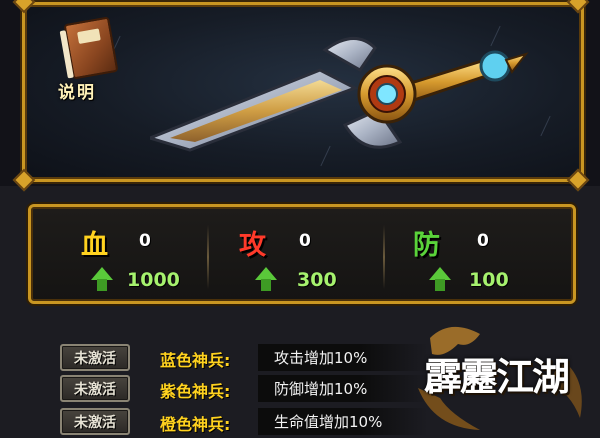 The image size is (600, 438). I want to click on rain-streak, so click(545, 126).